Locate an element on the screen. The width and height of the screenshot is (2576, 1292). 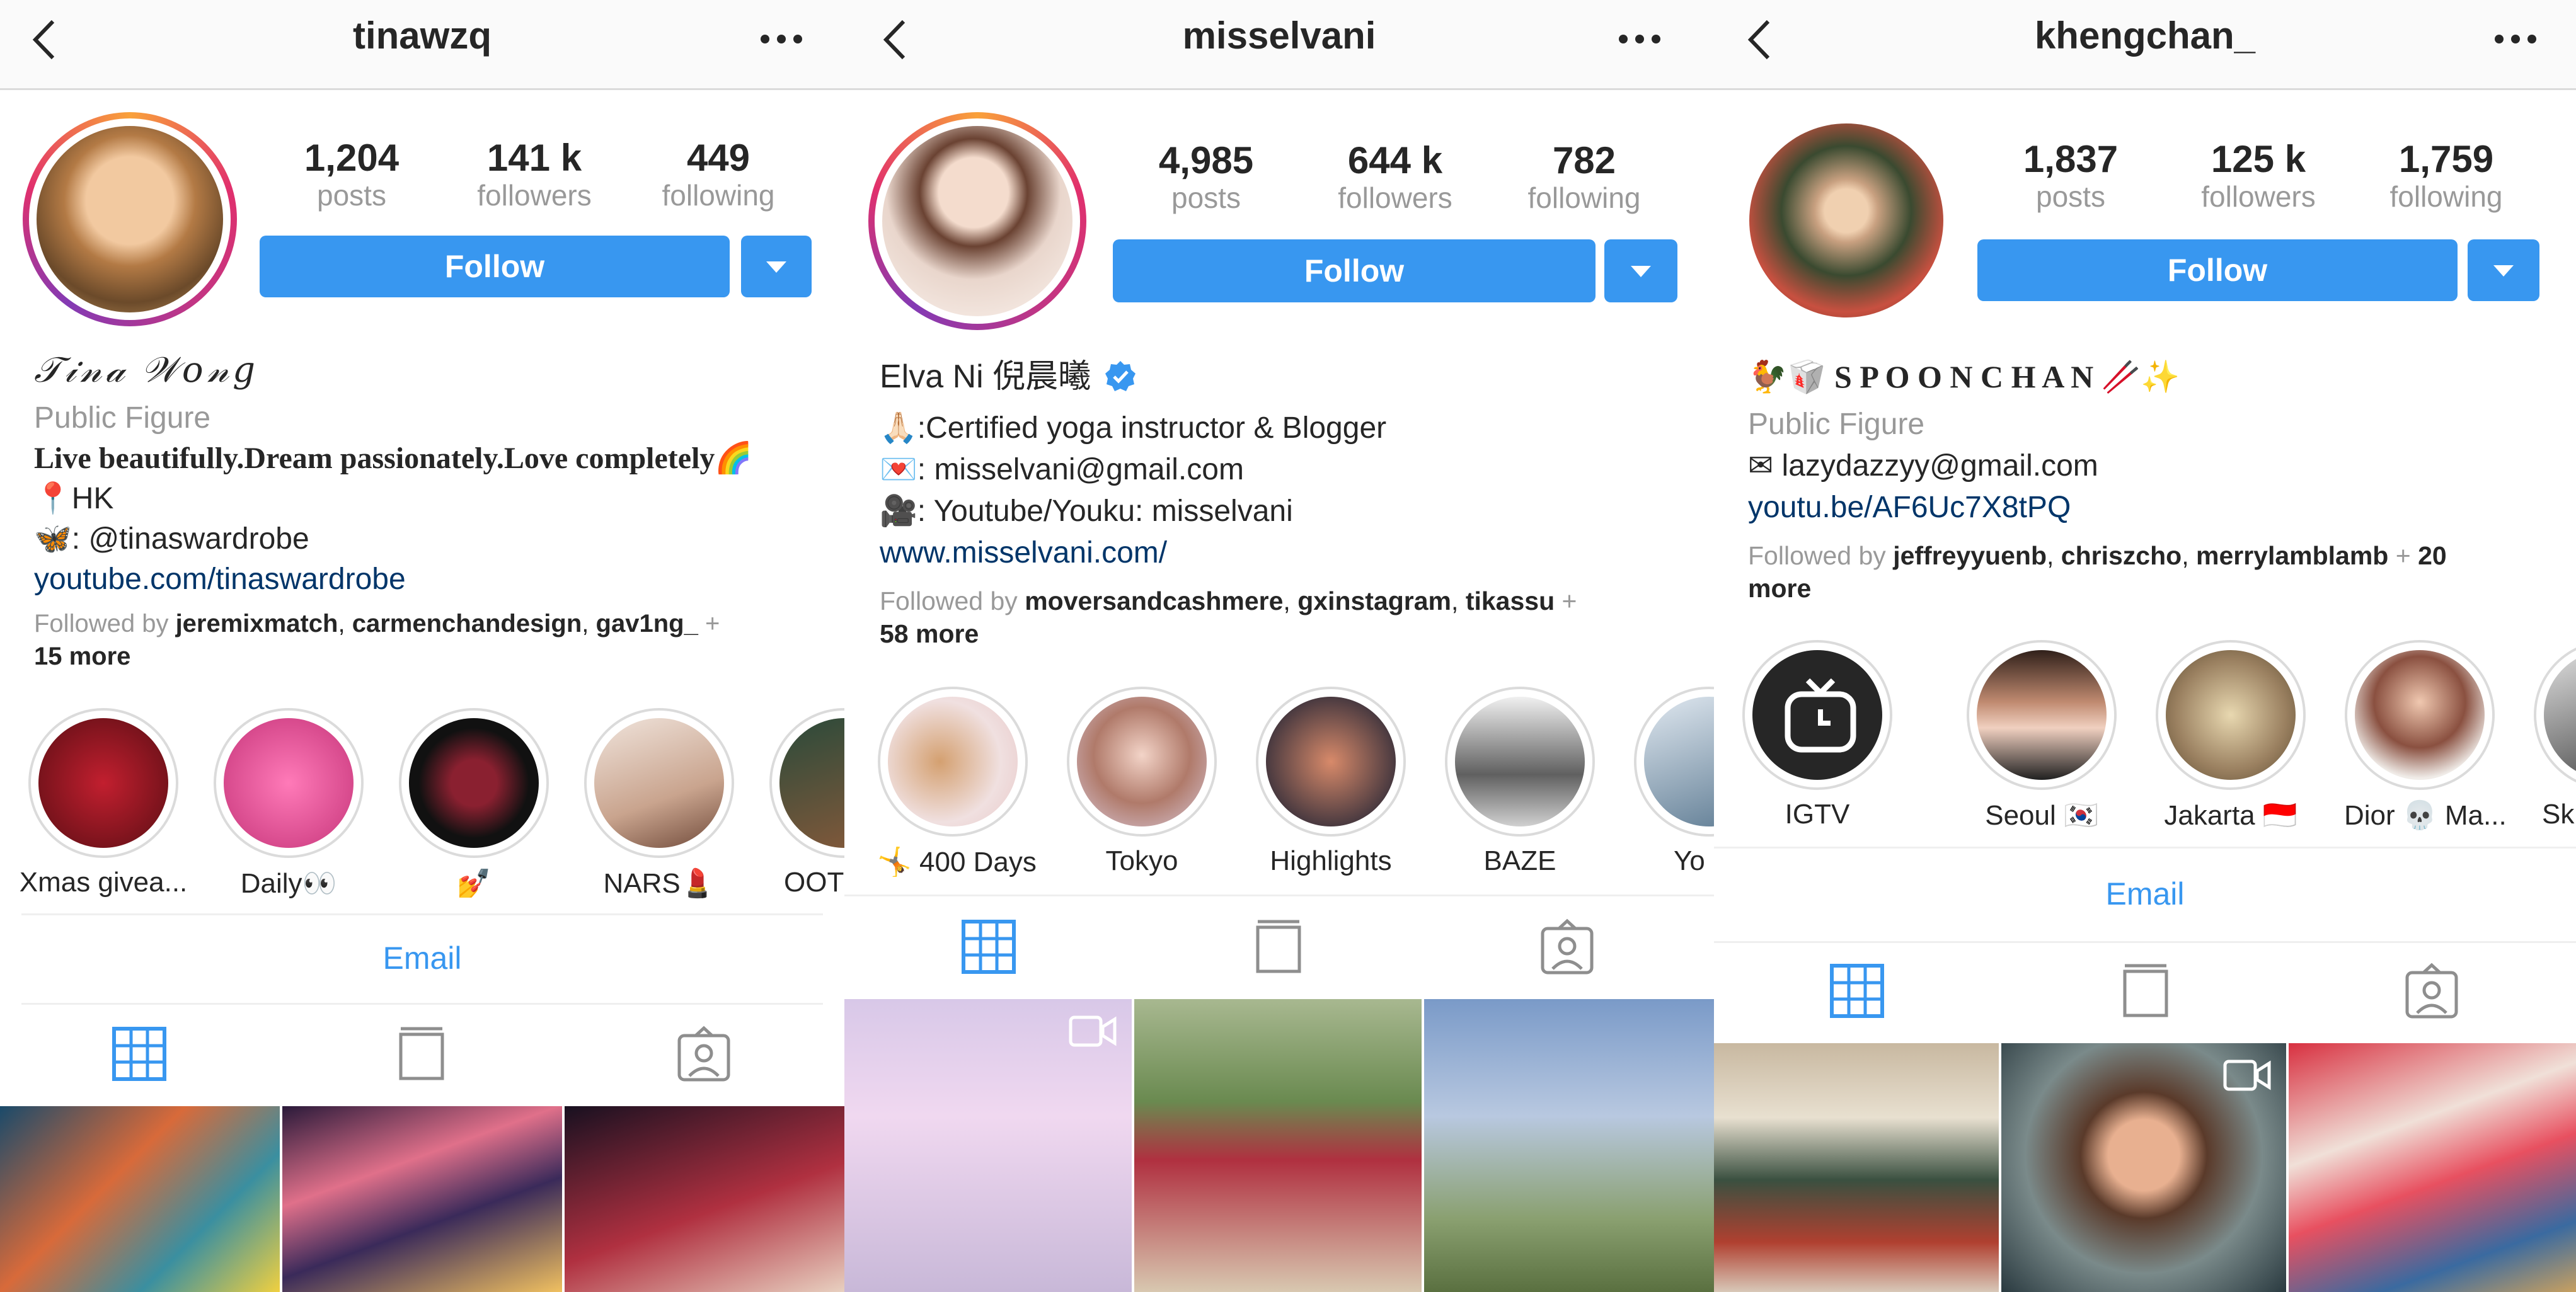
stat-posts: 1,837 posts is located at coordinates (2071, 176).